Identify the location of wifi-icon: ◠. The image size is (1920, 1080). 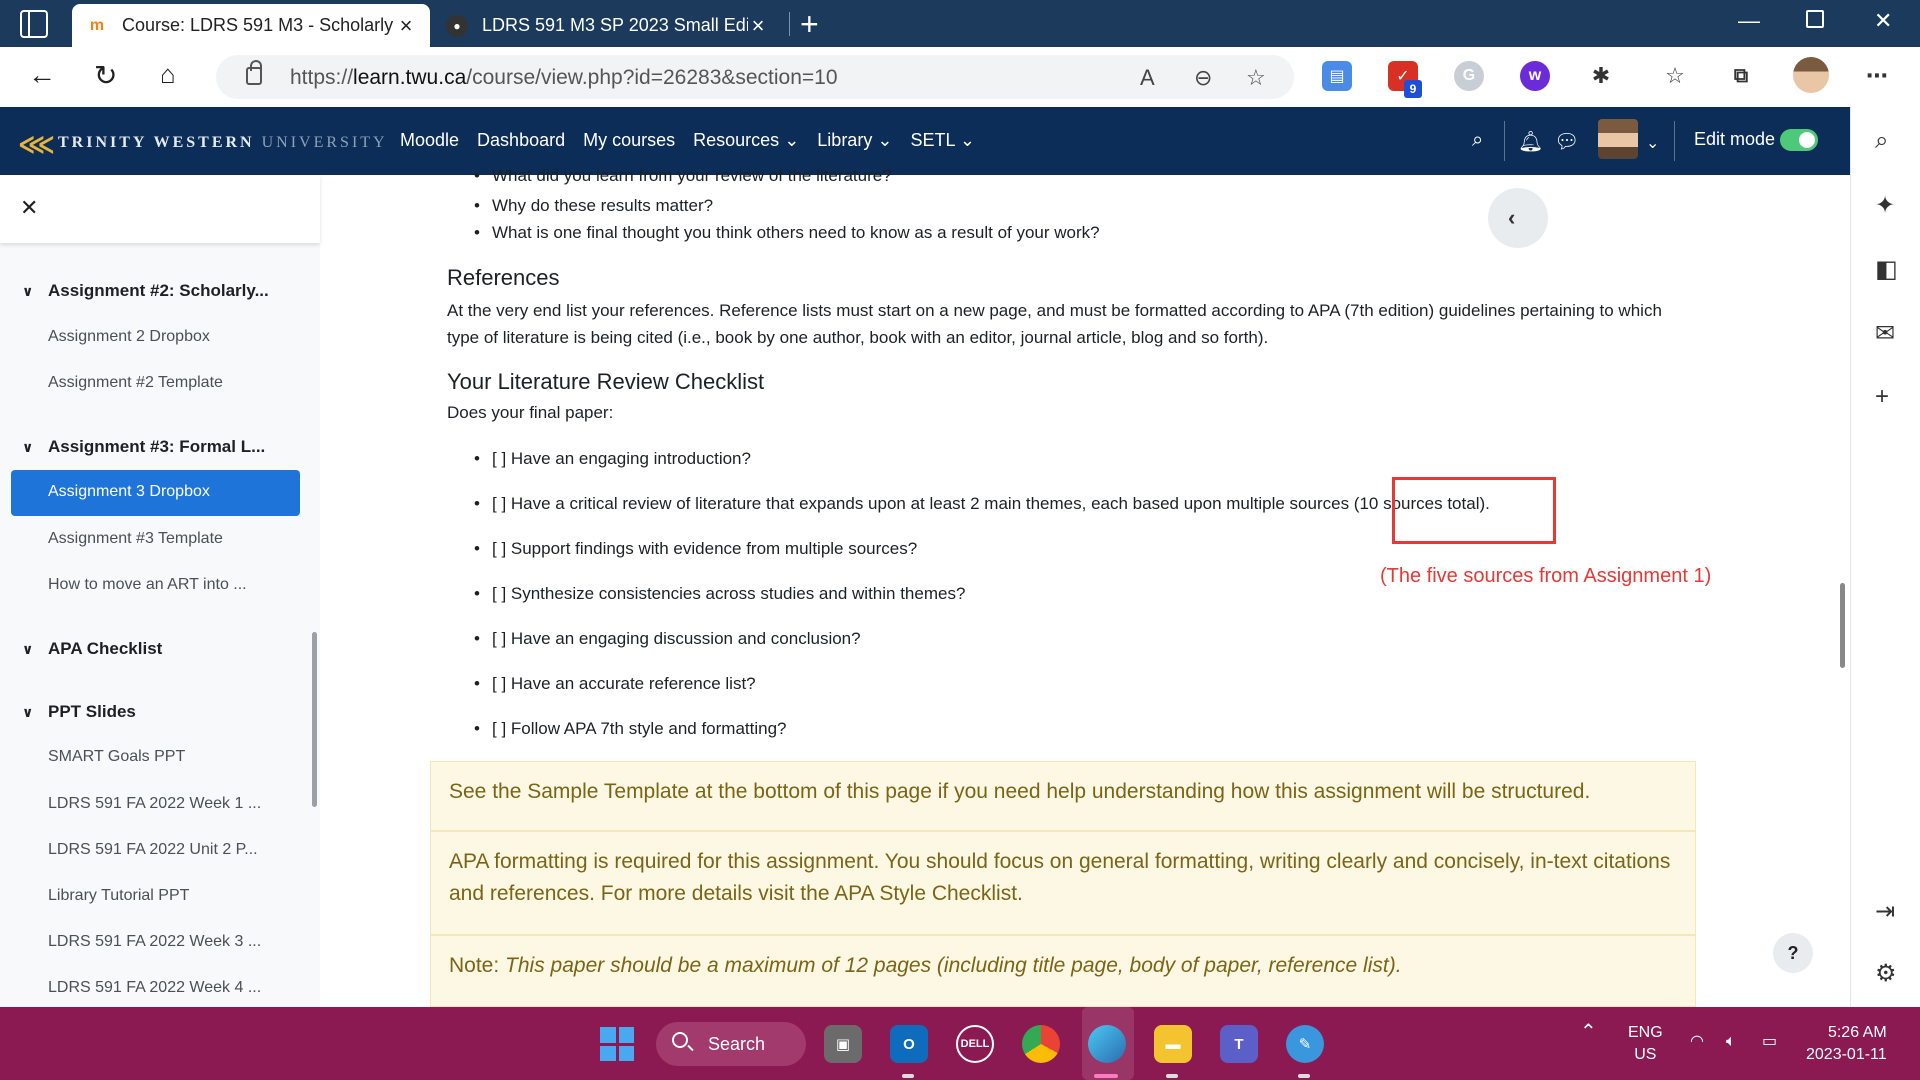
(1697, 1042).